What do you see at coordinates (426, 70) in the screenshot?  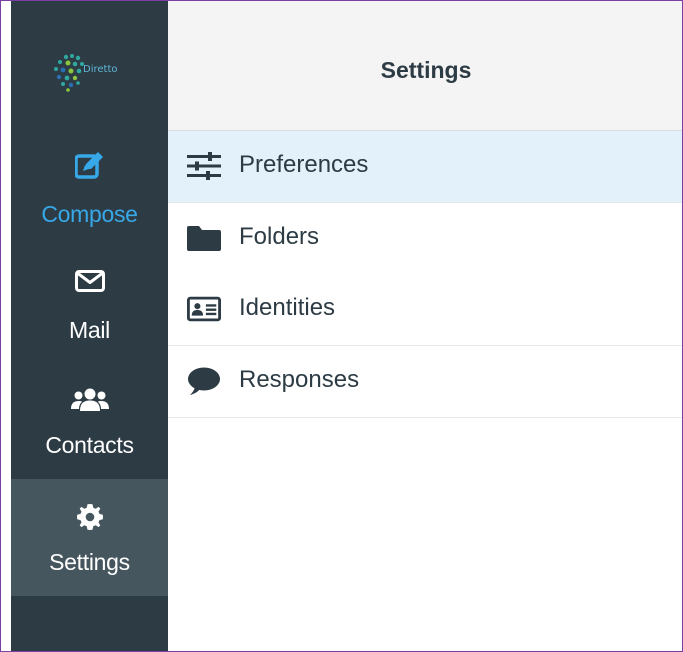 I see `page-title: Settings` at bounding box center [426, 70].